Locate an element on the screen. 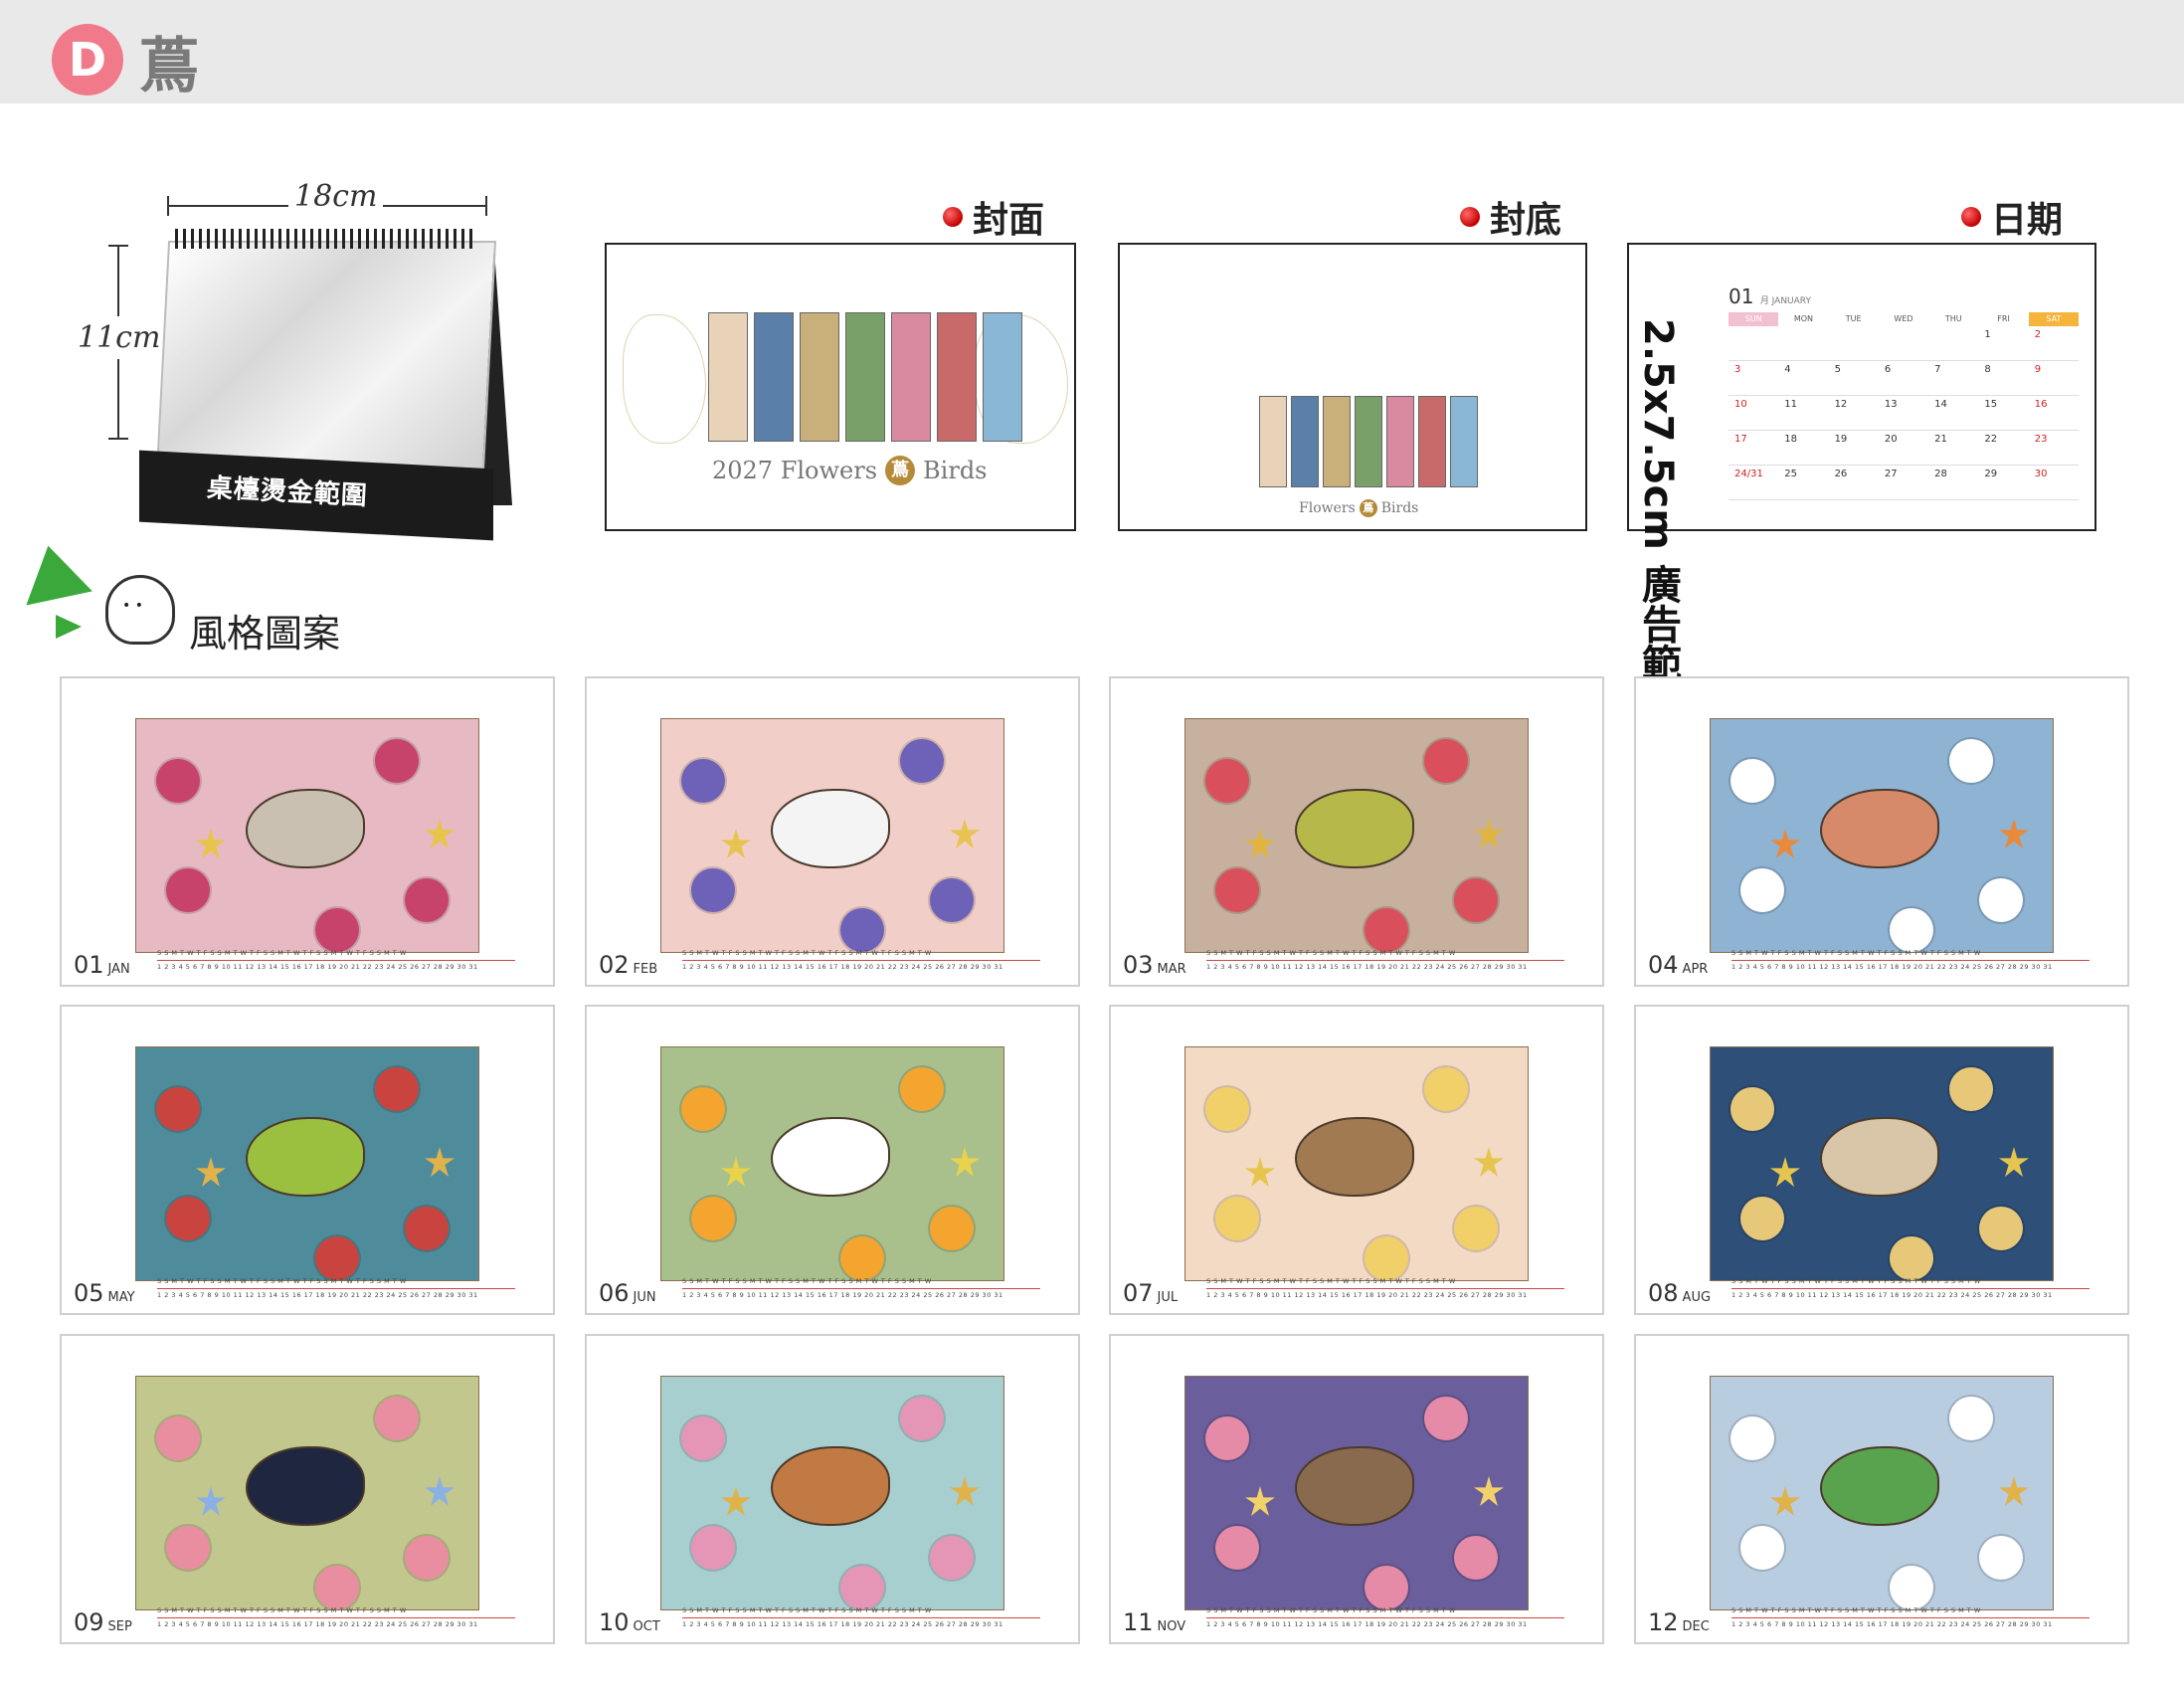 The height and width of the screenshot is (1693, 2184). day-cell: 19 is located at coordinates (1853, 448).